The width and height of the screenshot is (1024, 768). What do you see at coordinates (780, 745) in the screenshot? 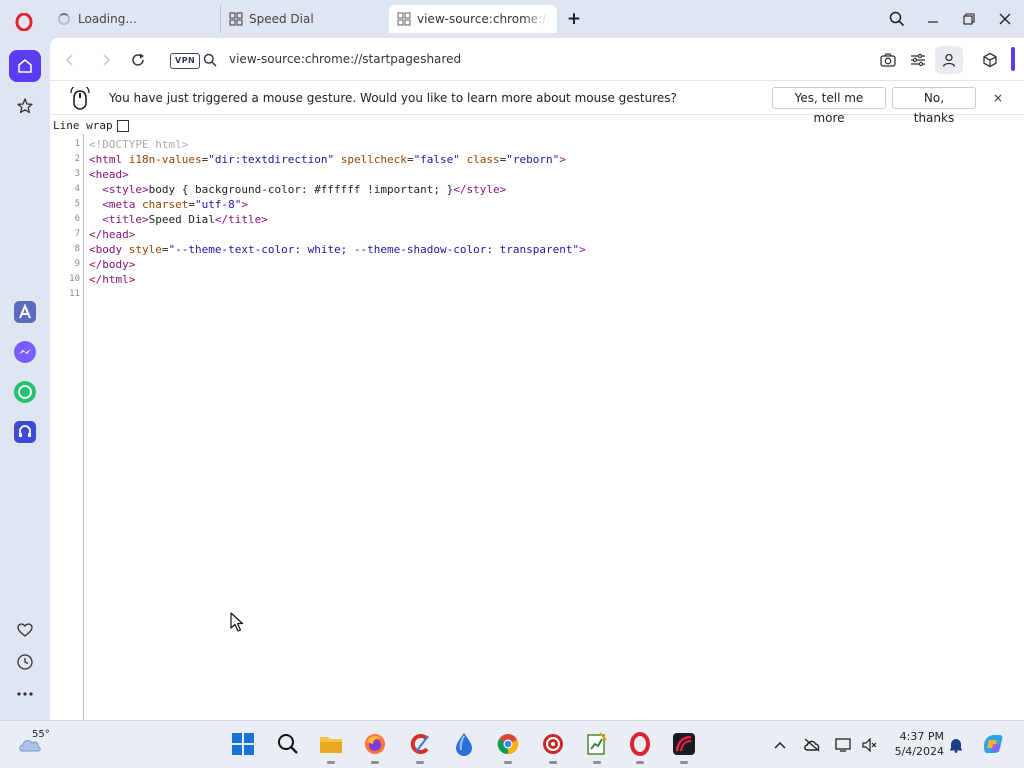
I see `tray-overflow-chevron-icon` at bounding box center [780, 745].